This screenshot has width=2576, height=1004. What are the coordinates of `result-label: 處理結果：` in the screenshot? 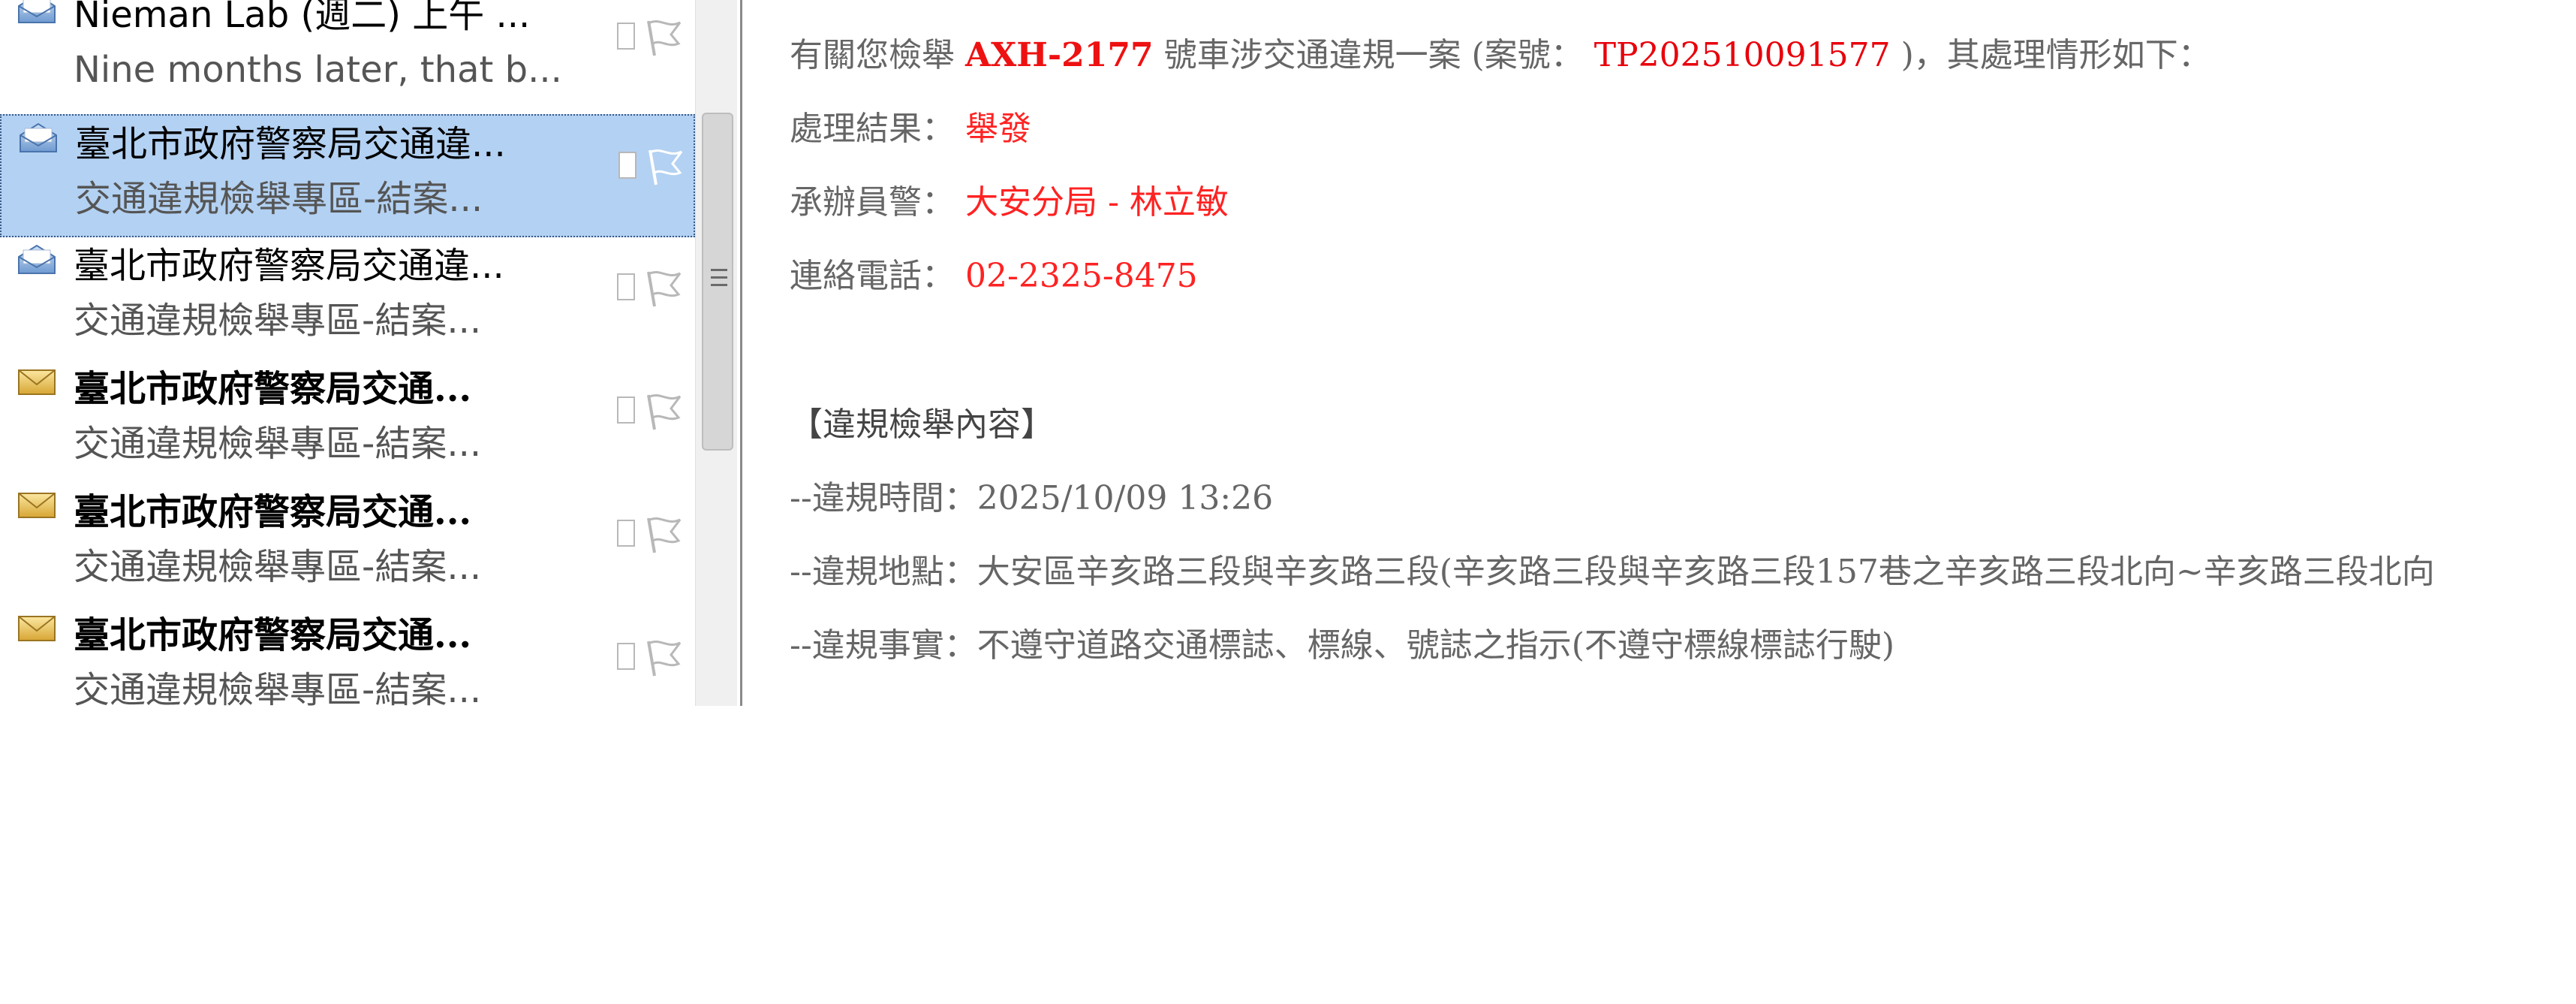 It's located at (877, 129).